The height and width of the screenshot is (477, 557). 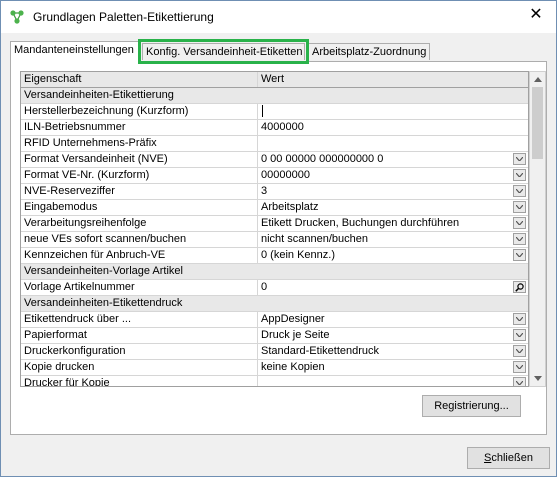 I want to click on schliessen-button: Schließen, so click(x=508, y=458).